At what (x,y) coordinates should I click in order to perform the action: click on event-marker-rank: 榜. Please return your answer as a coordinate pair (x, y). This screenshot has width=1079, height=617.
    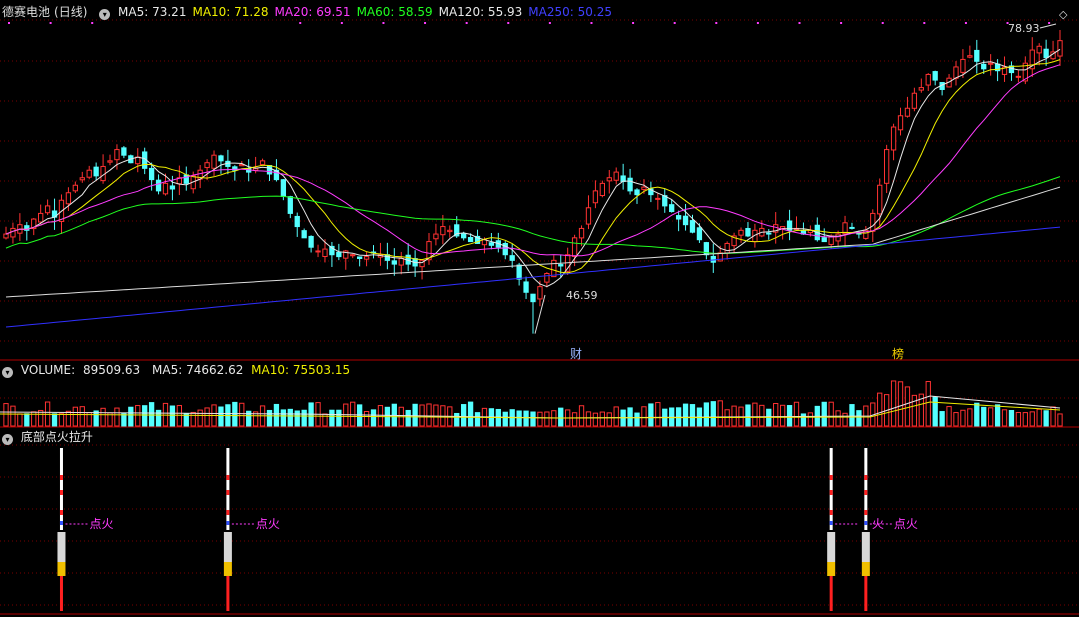
    Looking at the image, I should click on (898, 353).